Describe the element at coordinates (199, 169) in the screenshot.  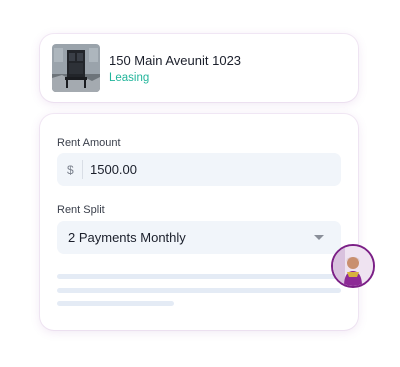
I see `rent-amount-input: $ 1500.00` at that location.